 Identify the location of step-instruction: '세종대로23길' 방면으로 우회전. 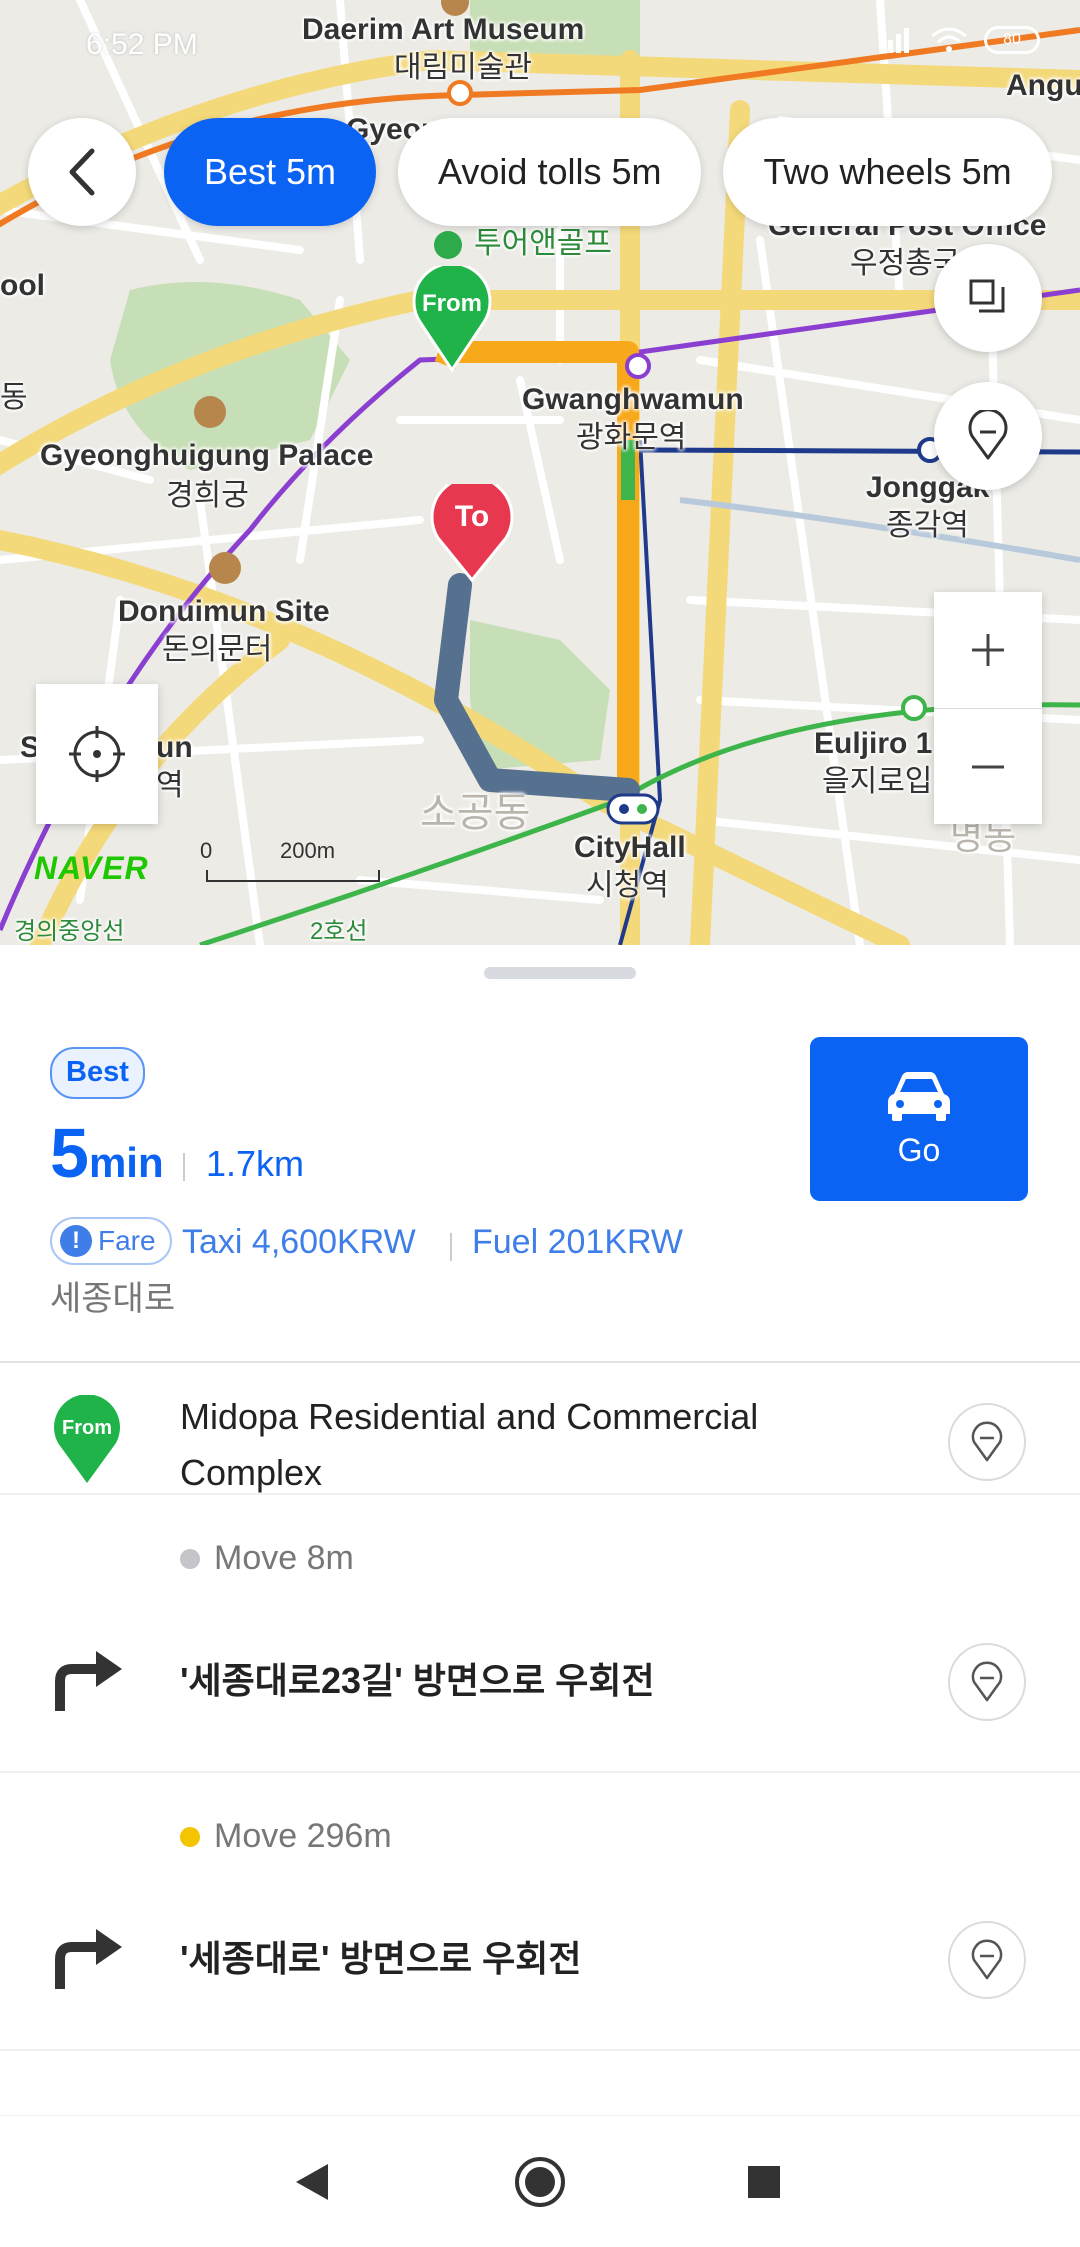
(417, 1680).